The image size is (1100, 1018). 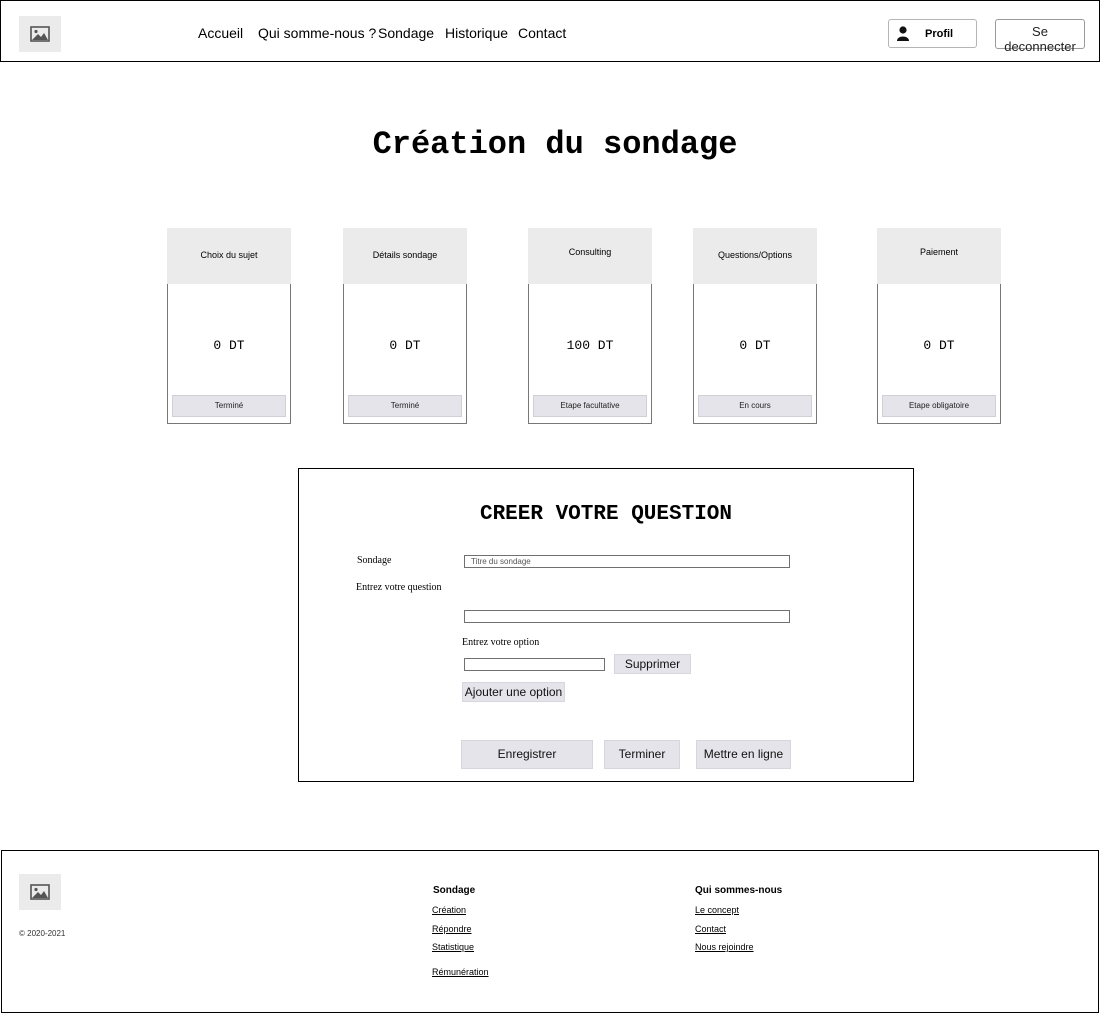 What do you see at coordinates (476, 33) in the screenshot?
I see `nav-link-historique: Historique` at bounding box center [476, 33].